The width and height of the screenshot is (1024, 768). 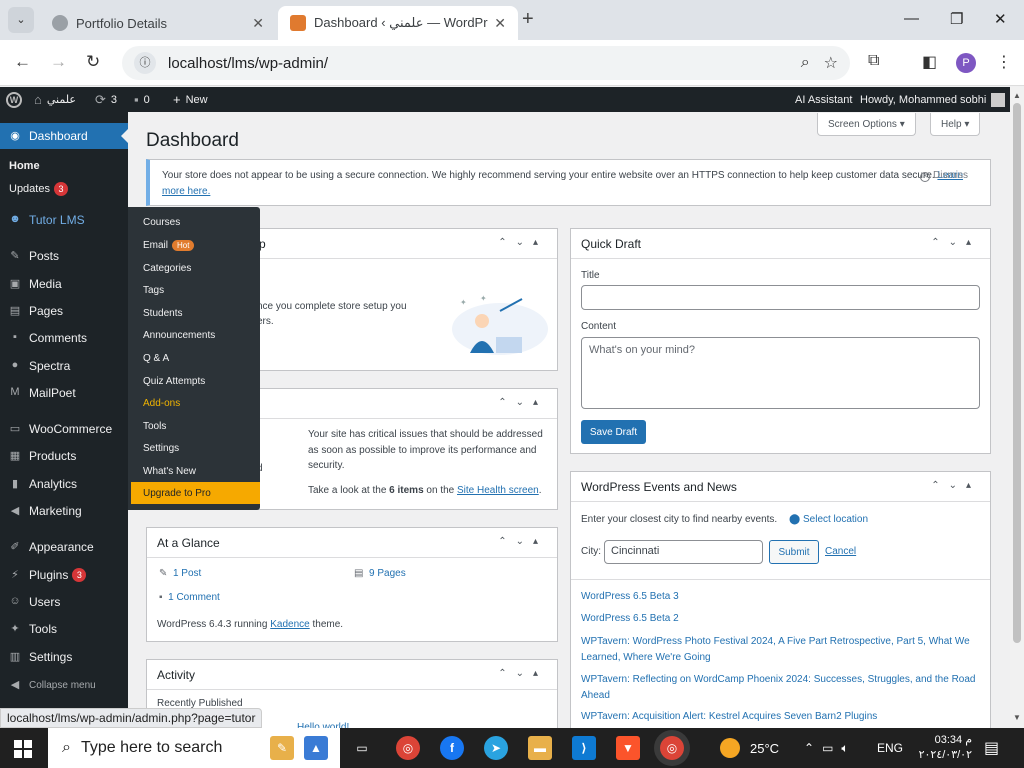 I want to click on submenu-categories: Categories, so click(x=194, y=268).